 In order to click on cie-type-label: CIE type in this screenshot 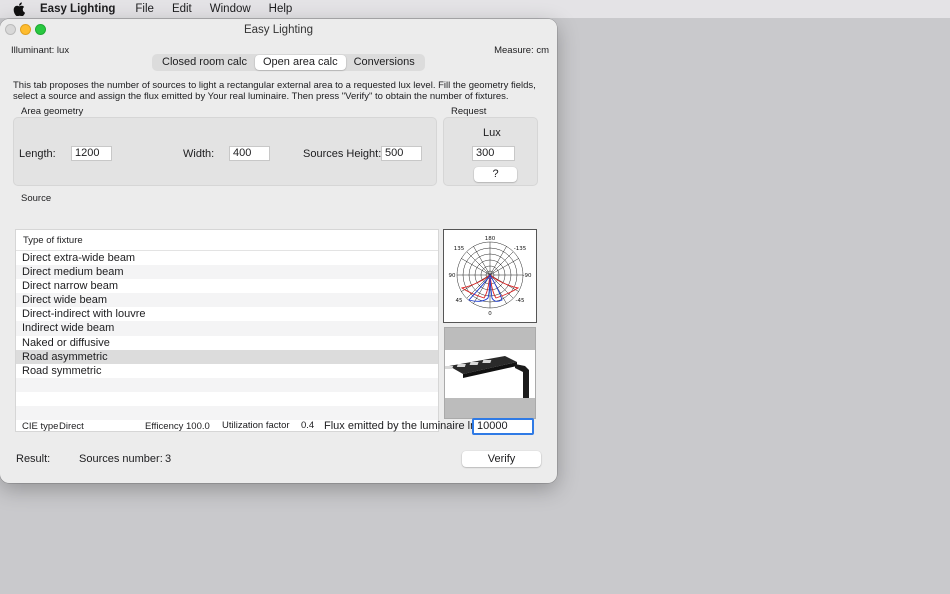, I will do `click(40, 426)`.